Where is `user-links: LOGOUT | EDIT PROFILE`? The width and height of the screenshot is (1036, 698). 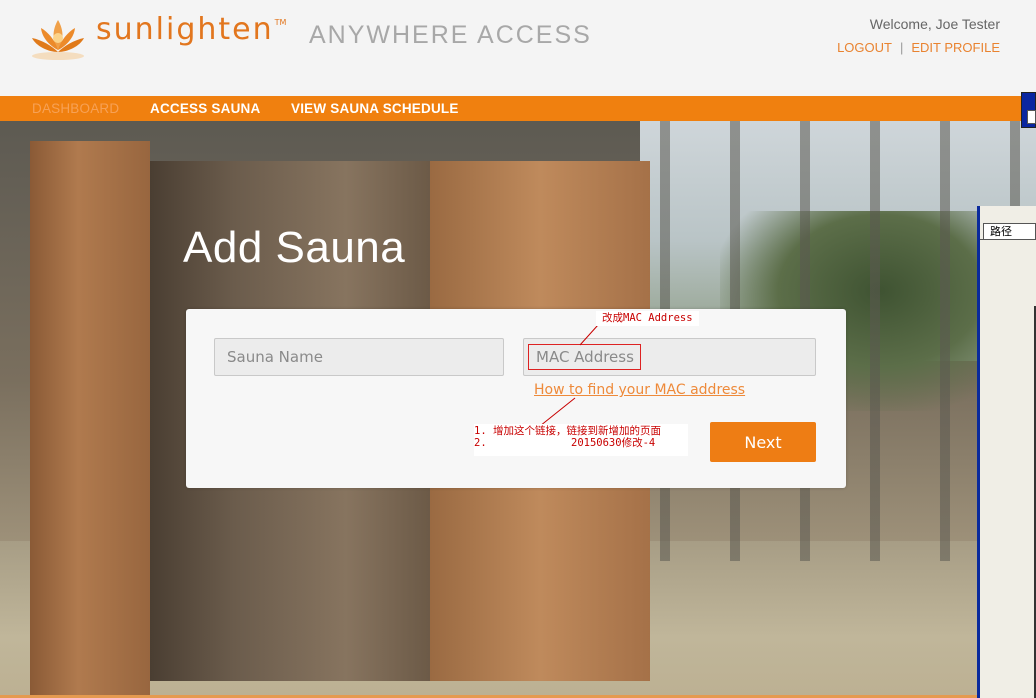
user-links: LOGOUT | EDIT PROFILE is located at coordinates (918, 47).